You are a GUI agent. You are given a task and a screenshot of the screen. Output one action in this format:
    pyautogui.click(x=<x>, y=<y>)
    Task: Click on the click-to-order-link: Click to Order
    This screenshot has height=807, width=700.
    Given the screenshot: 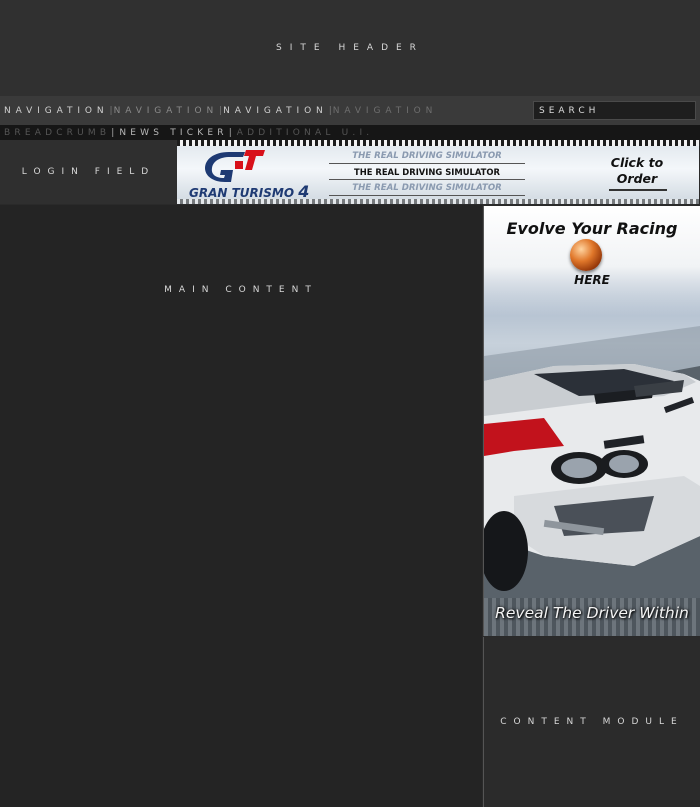 What is the action you would take?
    pyautogui.click(x=637, y=171)
    